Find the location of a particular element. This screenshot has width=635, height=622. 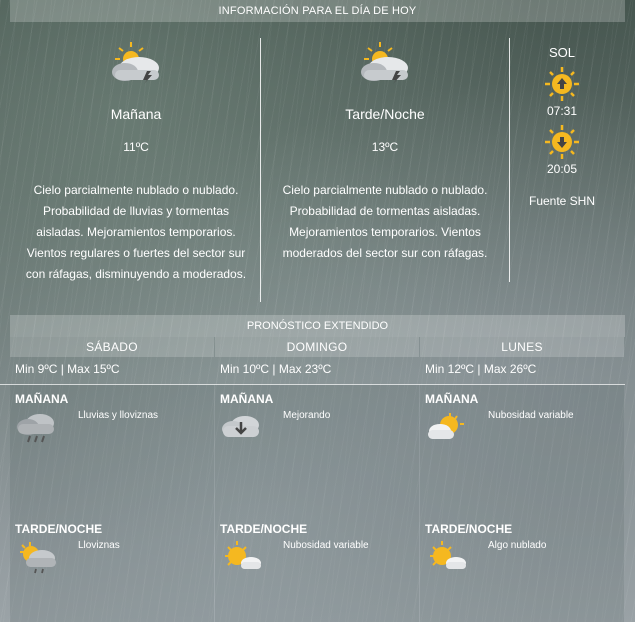

day-minmax: Min 12ºC | Max 26ºC is located at coordinates (481, 369).